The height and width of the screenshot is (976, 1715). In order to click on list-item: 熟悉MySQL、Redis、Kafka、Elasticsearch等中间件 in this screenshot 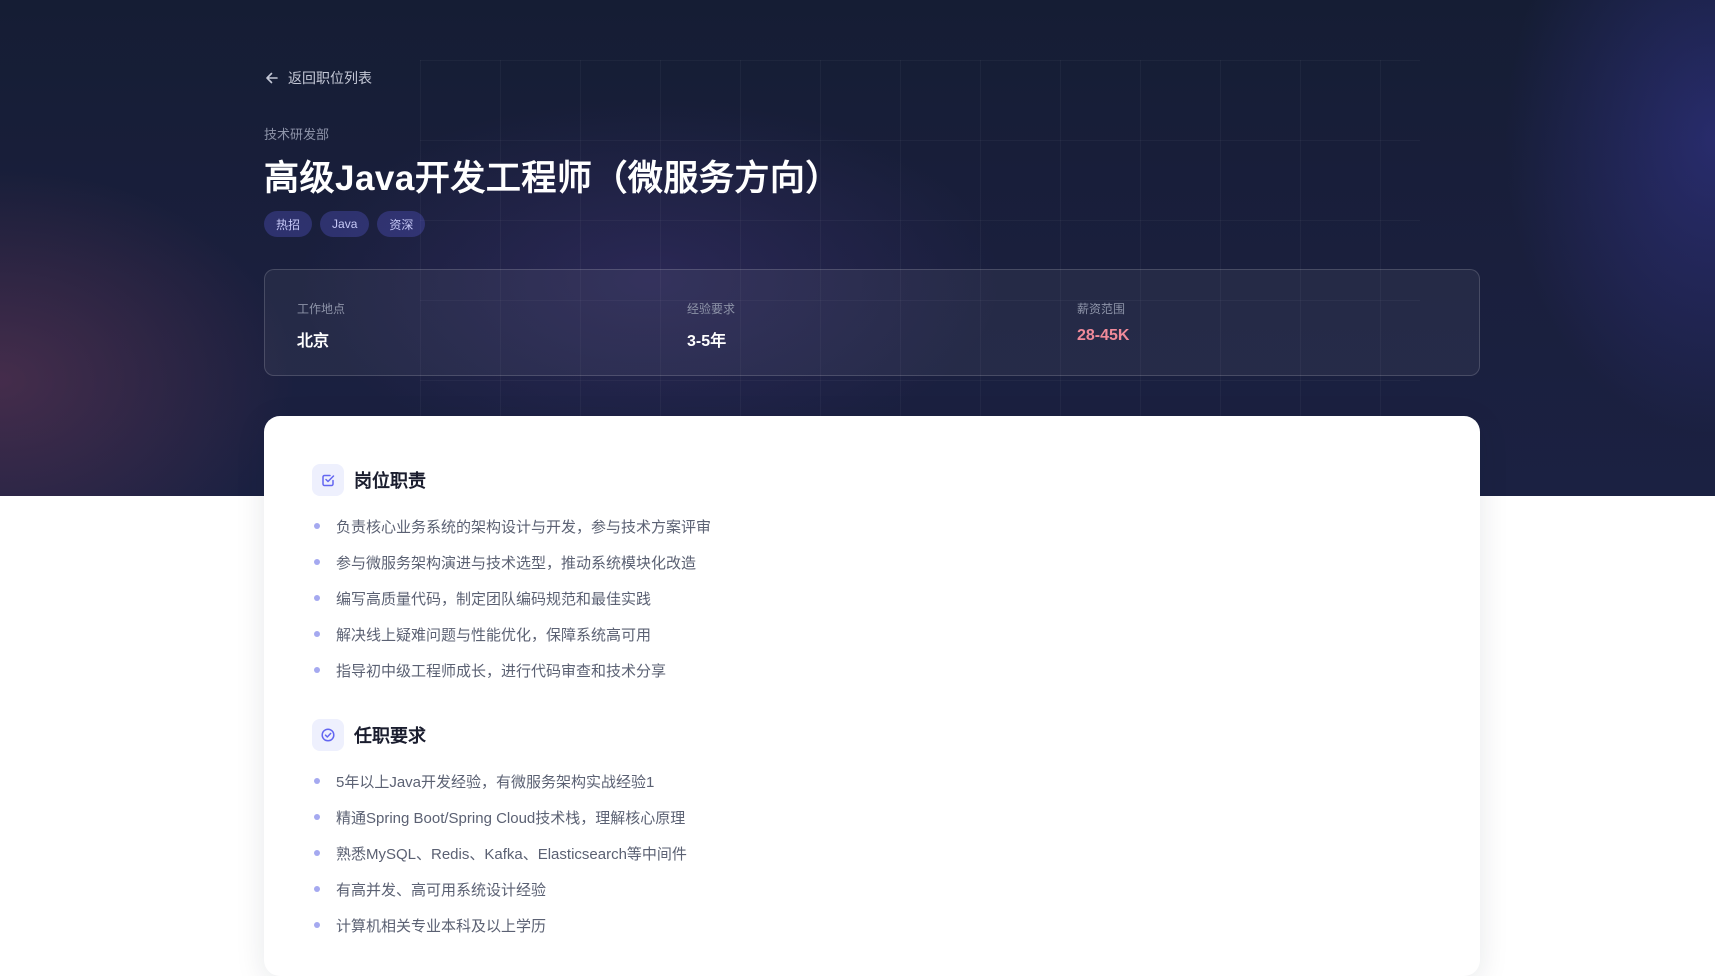, I will do `click(499, 853)`.